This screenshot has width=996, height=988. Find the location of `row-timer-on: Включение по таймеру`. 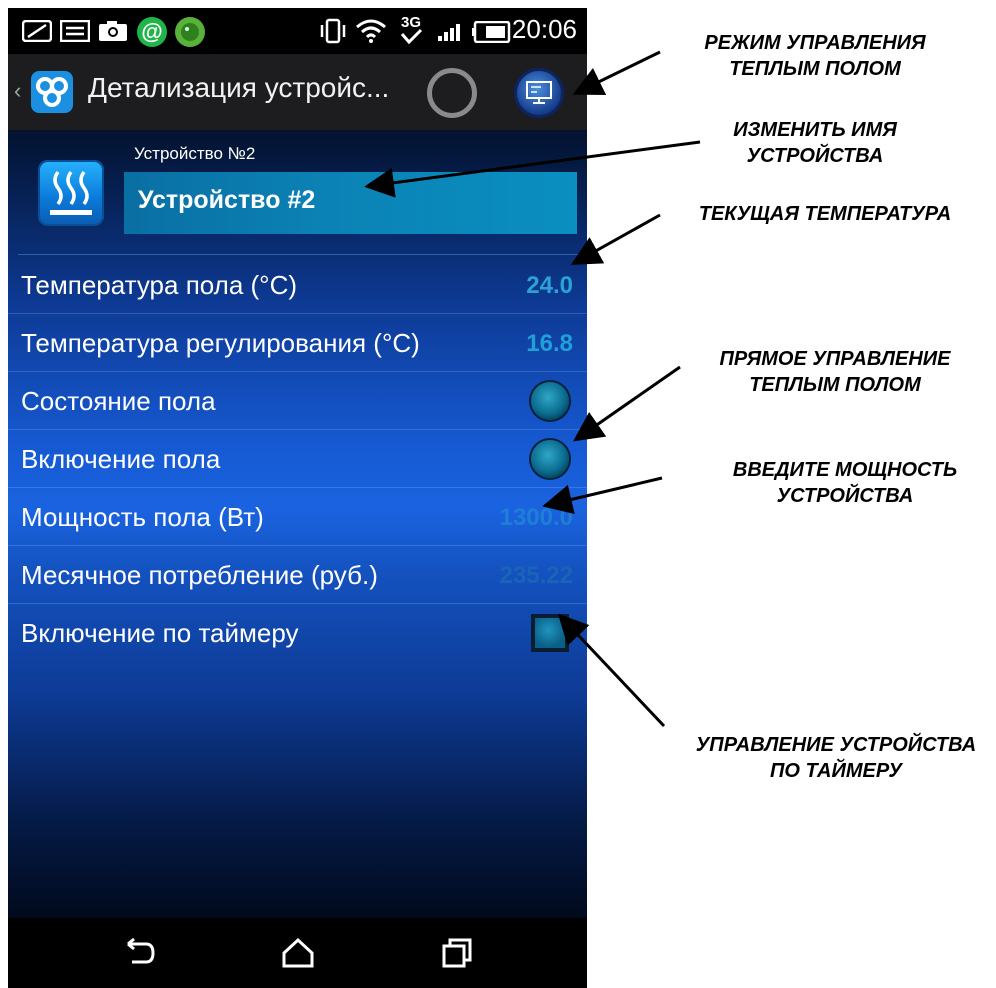

row-timer-on: Включение по таймеру is located at coordinates (297, 632).